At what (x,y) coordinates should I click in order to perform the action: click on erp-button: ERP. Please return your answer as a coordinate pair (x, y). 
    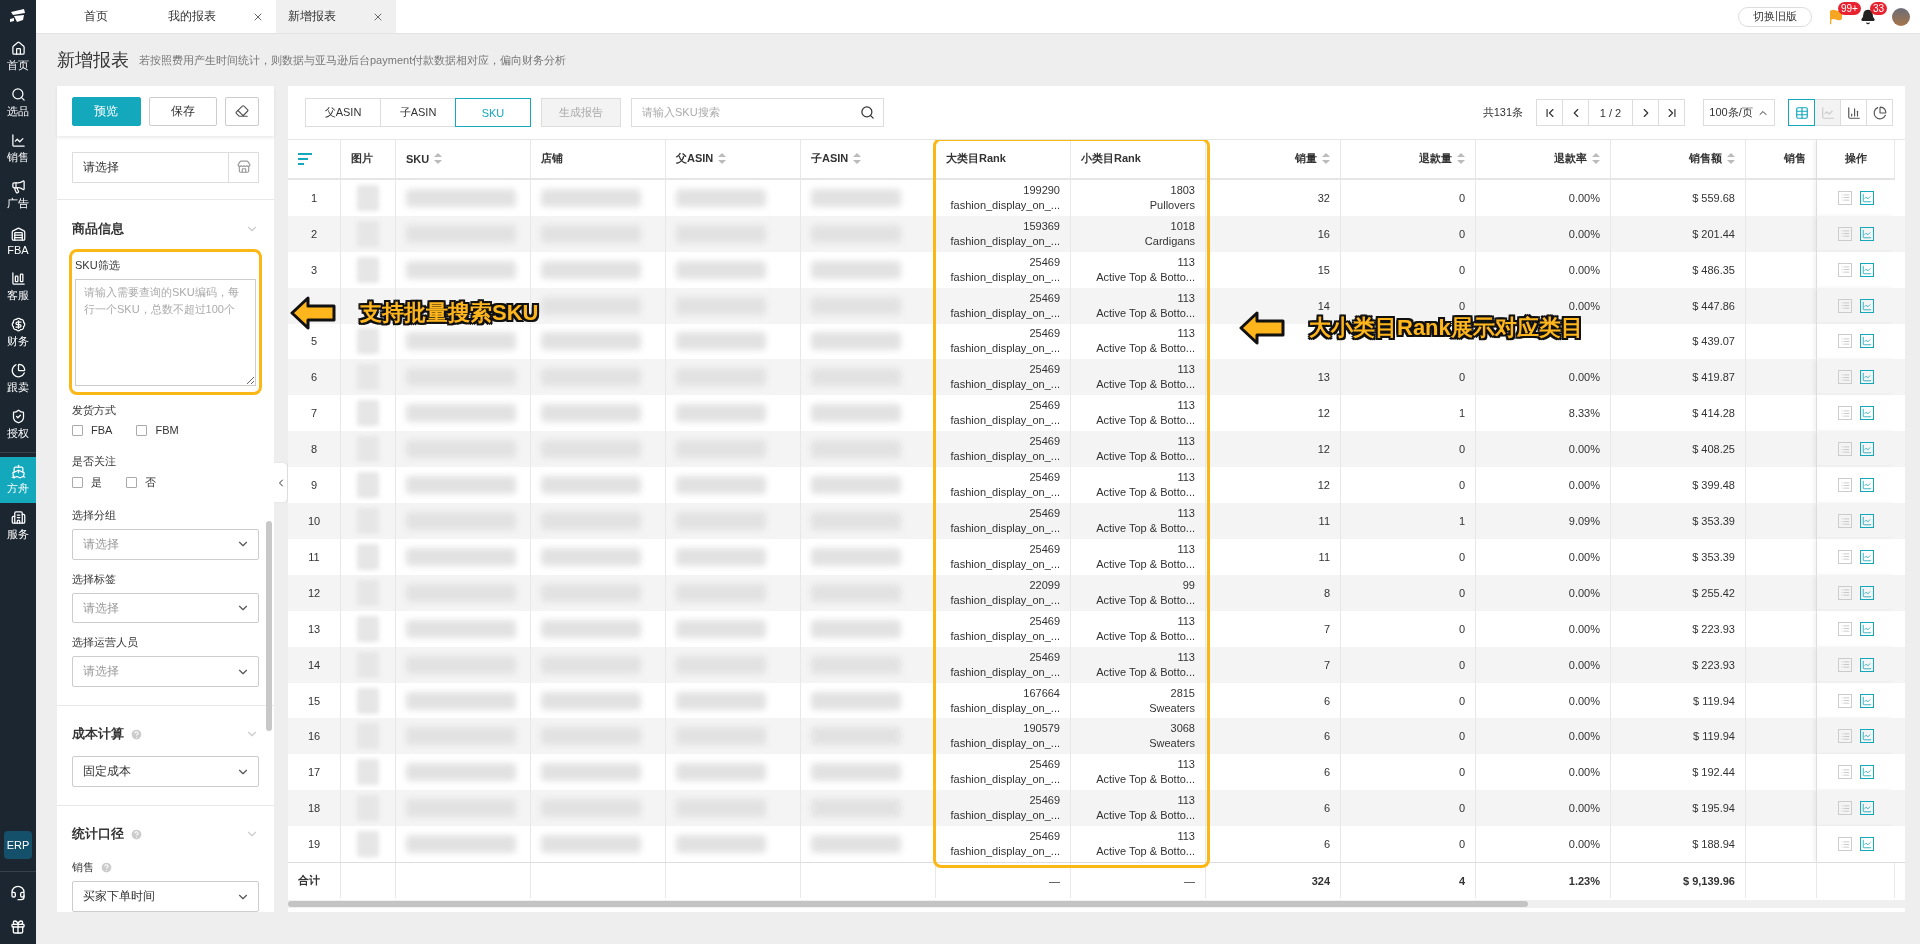
    Looking at the image, I should click on (18, 845).